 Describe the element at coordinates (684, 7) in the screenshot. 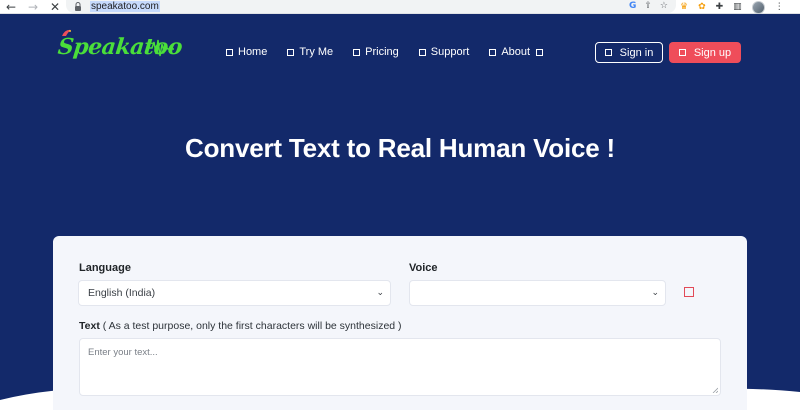

I see `extension-crown-icon: ♛` at that location.